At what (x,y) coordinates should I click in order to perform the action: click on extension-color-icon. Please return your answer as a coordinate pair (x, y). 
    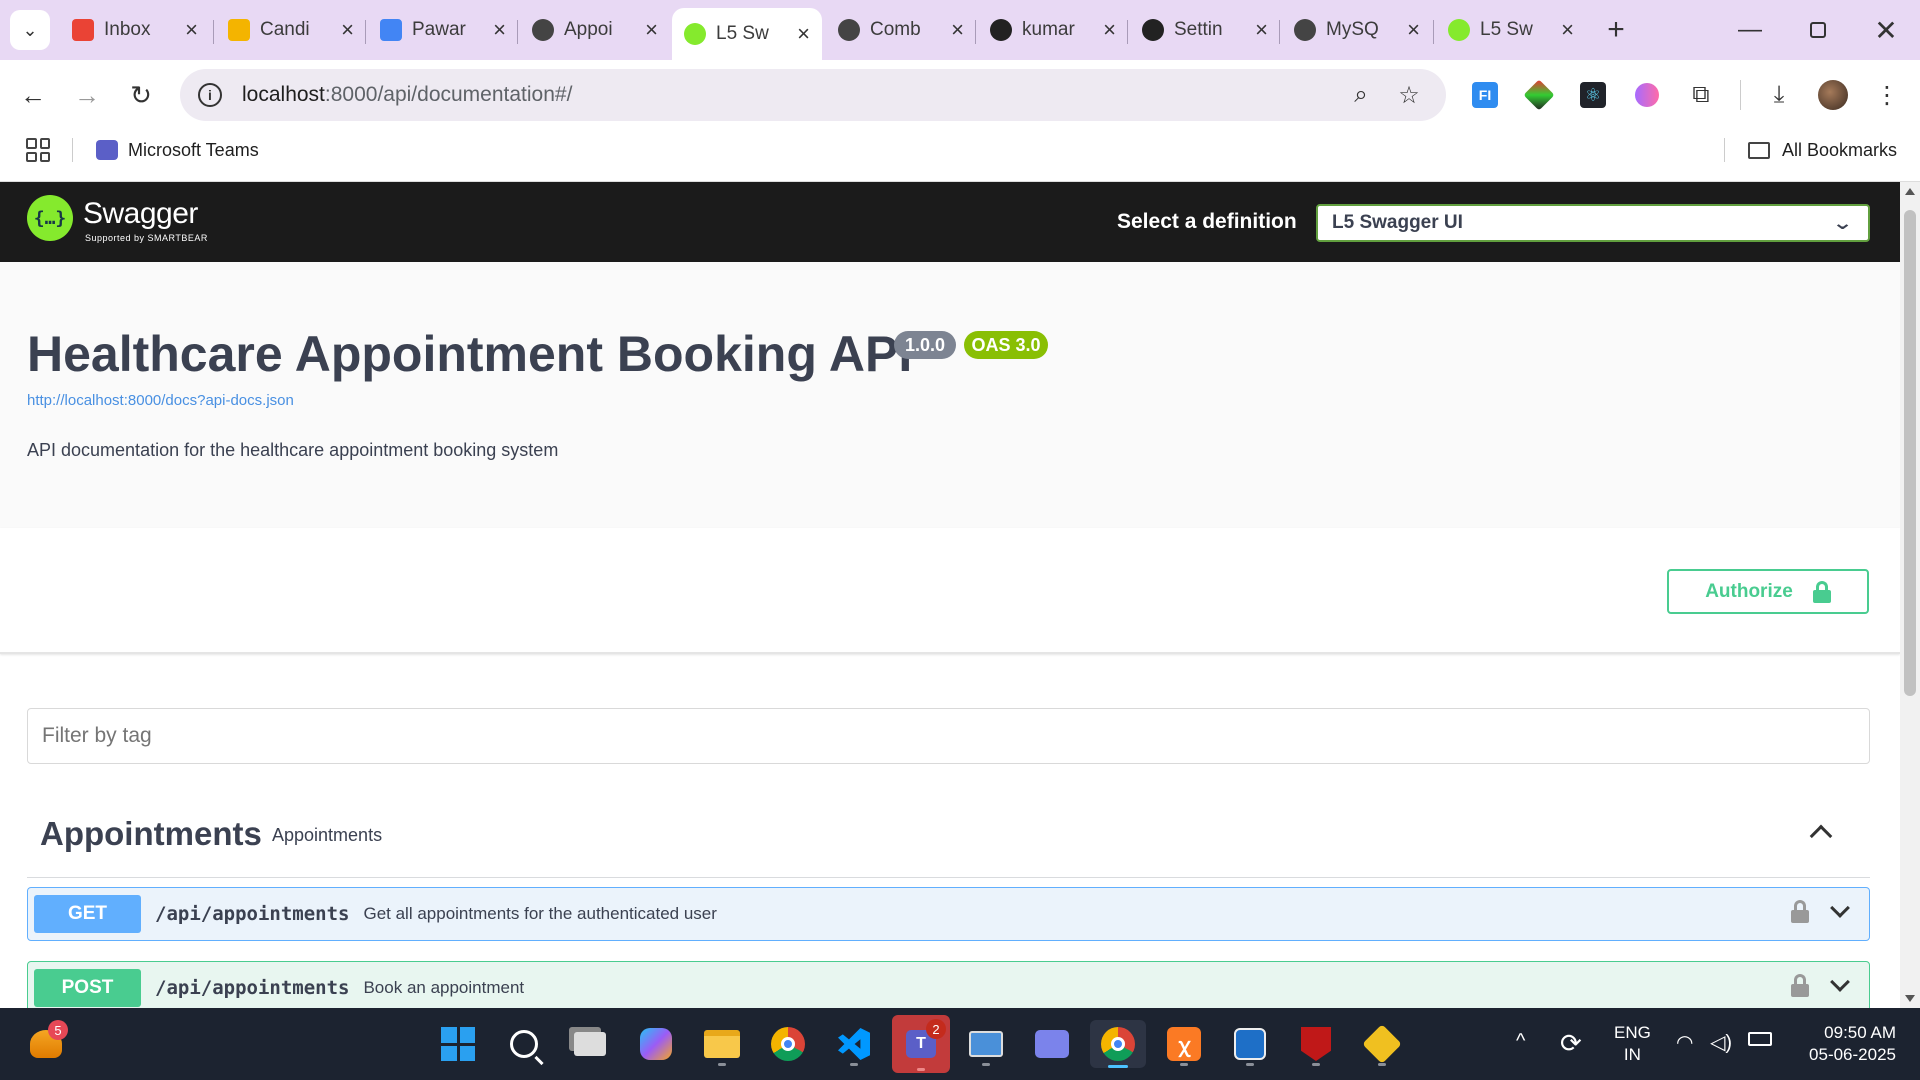
    Looking at the image, I should click on (1539, 95).